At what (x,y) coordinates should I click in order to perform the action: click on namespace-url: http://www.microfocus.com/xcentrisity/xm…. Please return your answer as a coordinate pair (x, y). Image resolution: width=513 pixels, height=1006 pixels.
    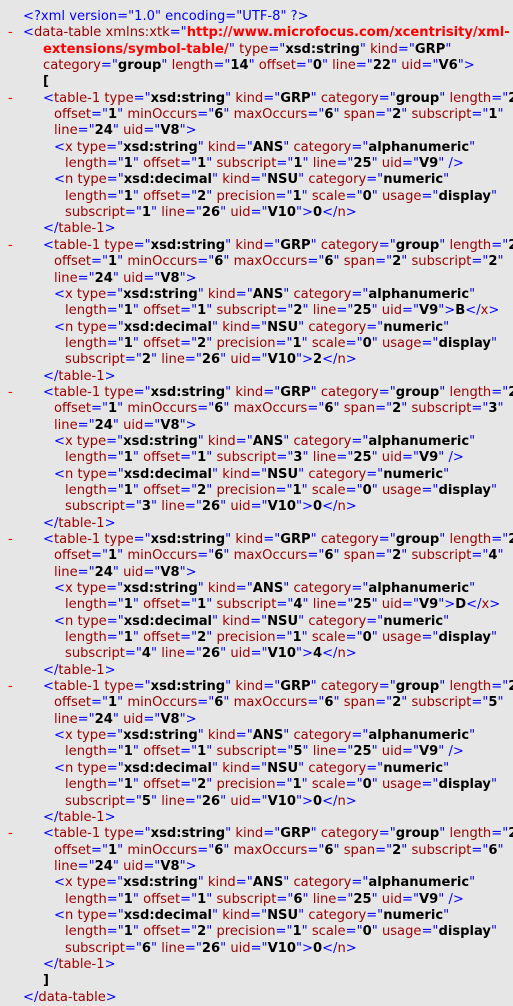
    Looking at the image, I should click on (348, 33).